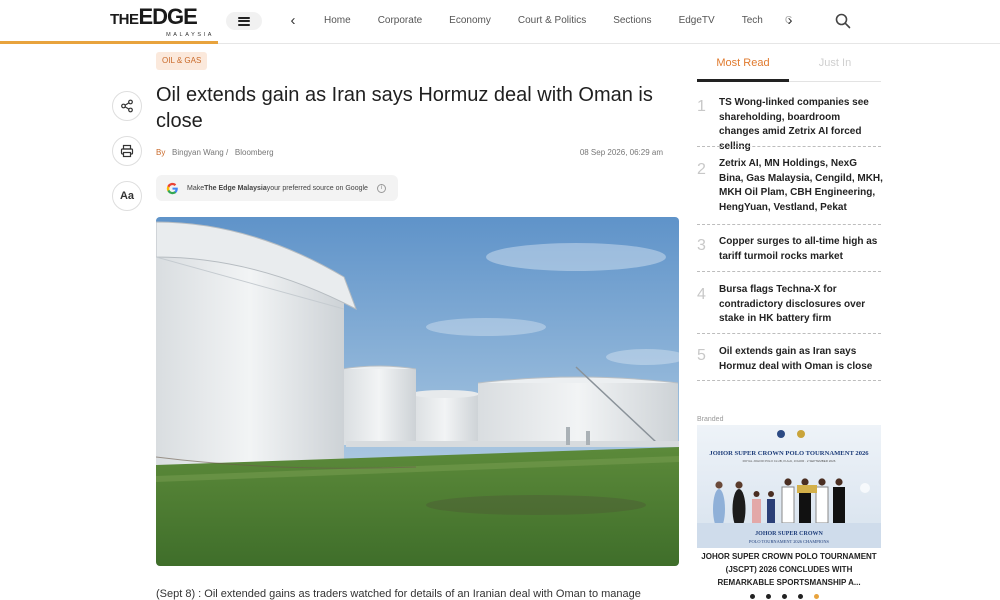  I want to click on nav-item-sections: Sections, so click(632, 22).